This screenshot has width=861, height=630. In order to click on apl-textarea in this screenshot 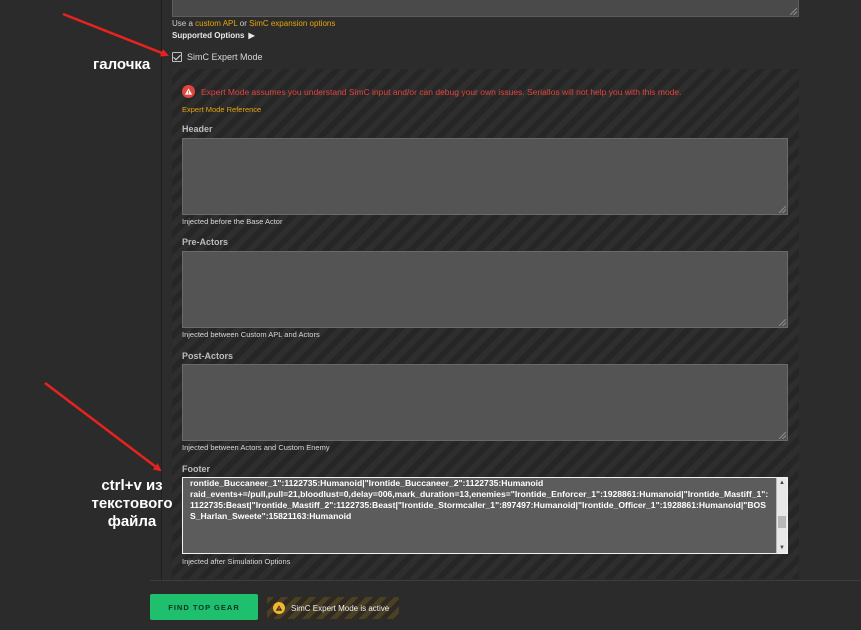, I will do `click(485, 8)`.